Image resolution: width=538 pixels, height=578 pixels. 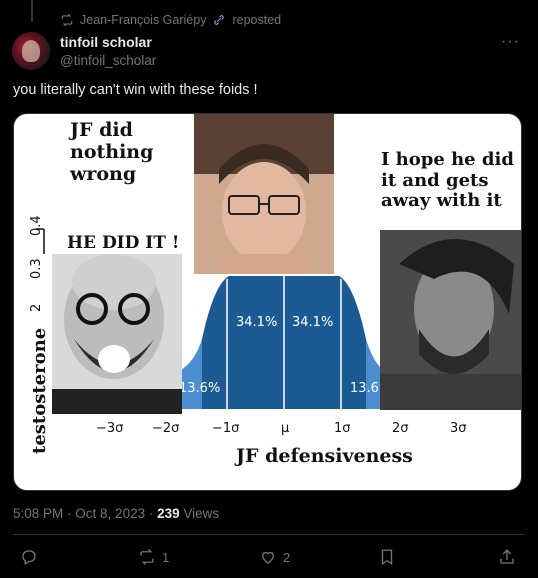 I want to click on action-bar: 1 2, so click(x=269, y=557).